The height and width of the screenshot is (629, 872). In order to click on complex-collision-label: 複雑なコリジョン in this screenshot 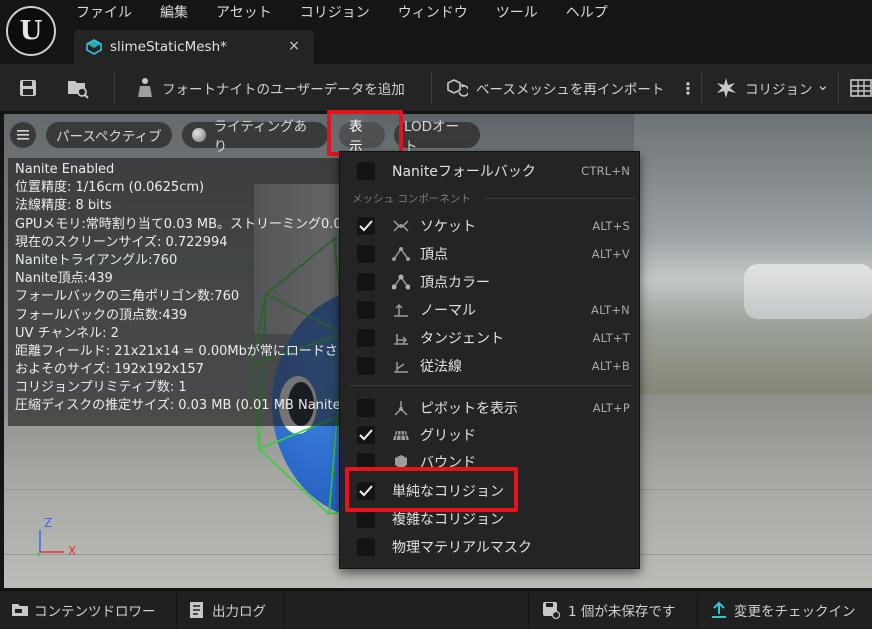, I will do `click(448, 520)`.